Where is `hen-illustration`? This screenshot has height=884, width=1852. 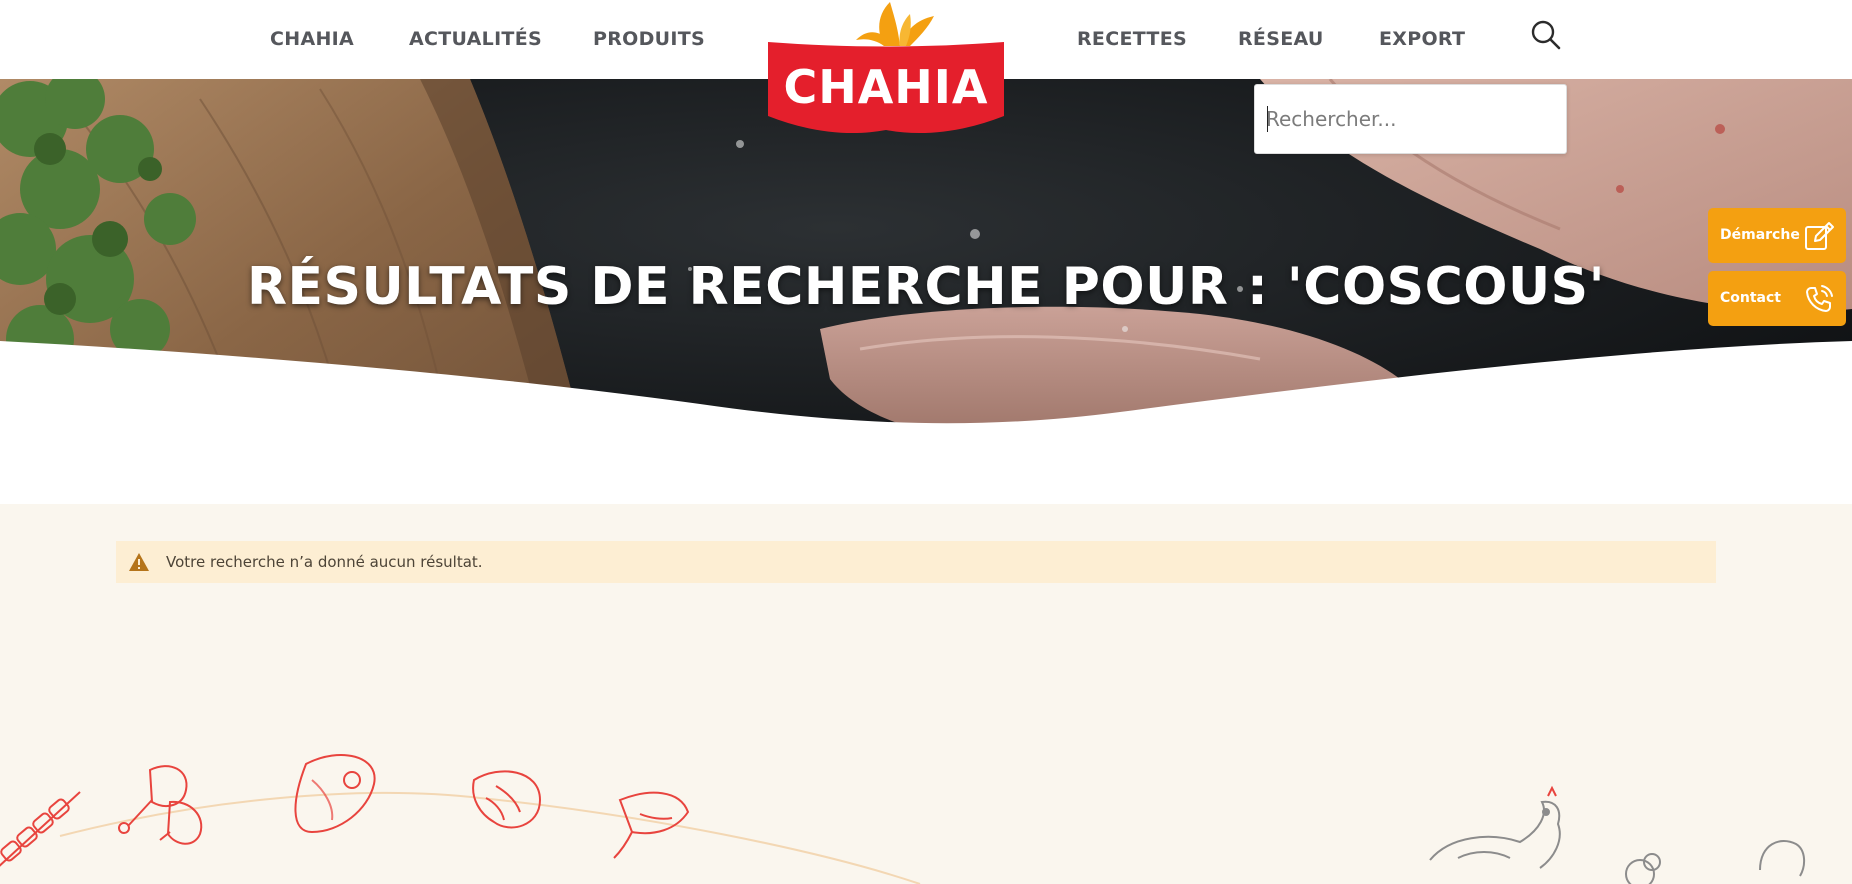
hen-illustration is located at coordinates (1495, 827).